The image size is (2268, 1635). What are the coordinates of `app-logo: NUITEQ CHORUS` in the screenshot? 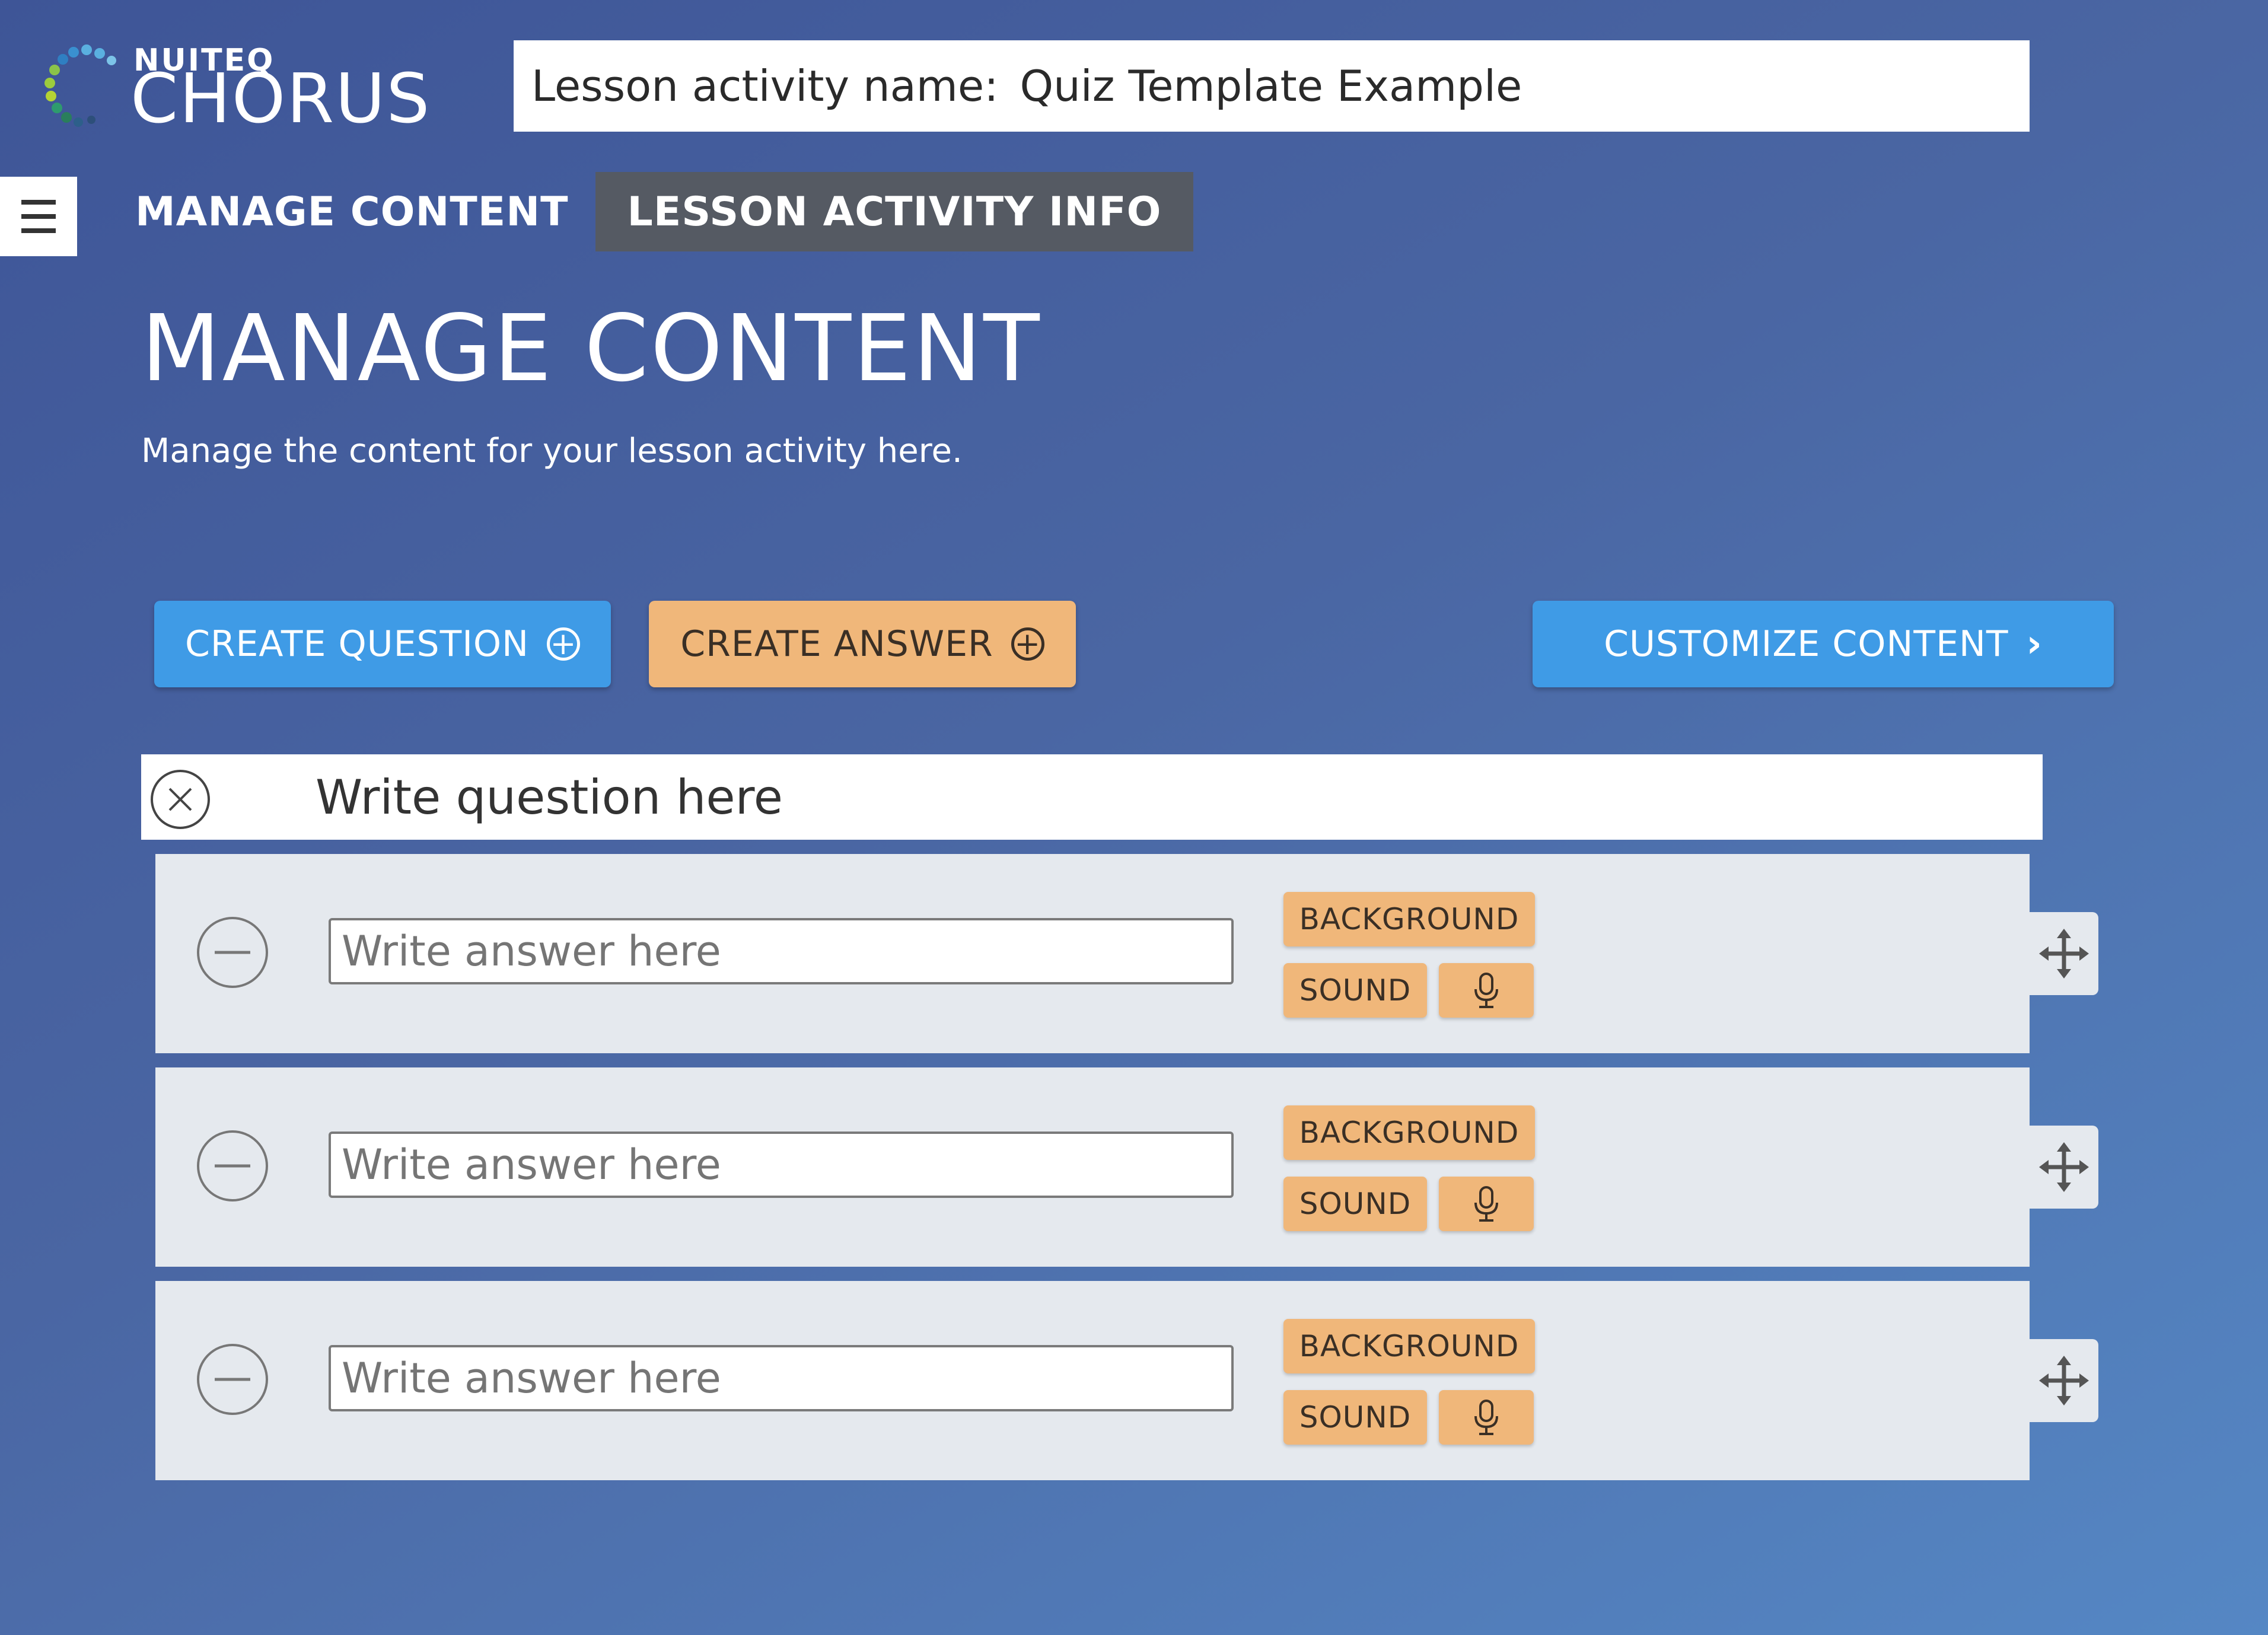 It's located at (237, 90).